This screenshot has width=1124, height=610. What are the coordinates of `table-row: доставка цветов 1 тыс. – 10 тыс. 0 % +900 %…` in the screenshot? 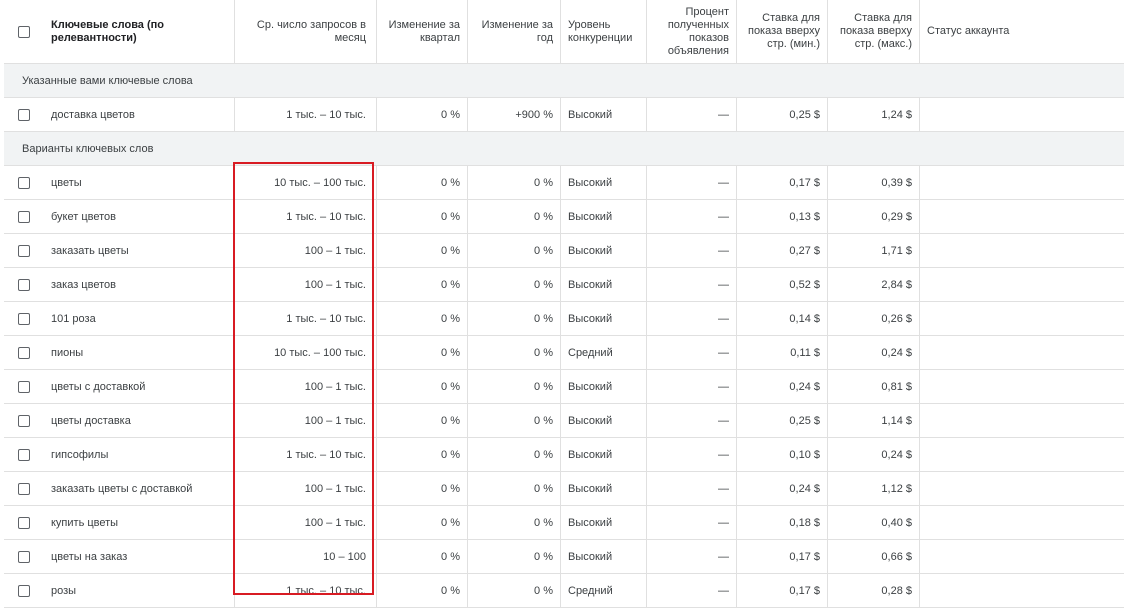 It's located at (564, 115).